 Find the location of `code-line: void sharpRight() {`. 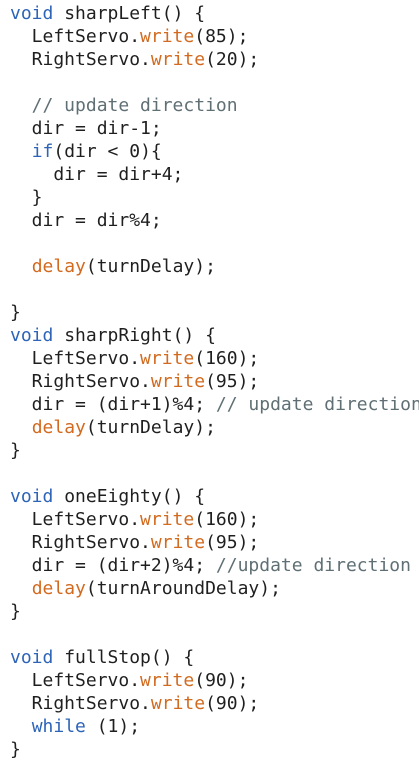

code-line: void sharpRight() { is located at coordinates (214, 335).